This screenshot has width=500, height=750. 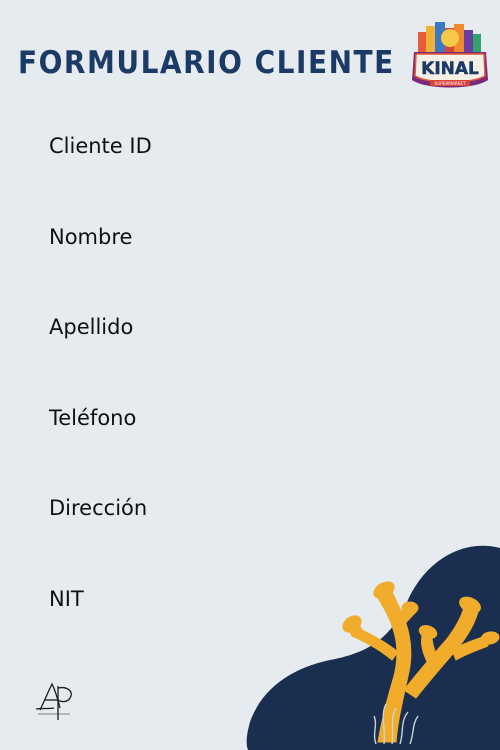 I want to click on label-nombre: Nombre, so click(x=91, y=237).